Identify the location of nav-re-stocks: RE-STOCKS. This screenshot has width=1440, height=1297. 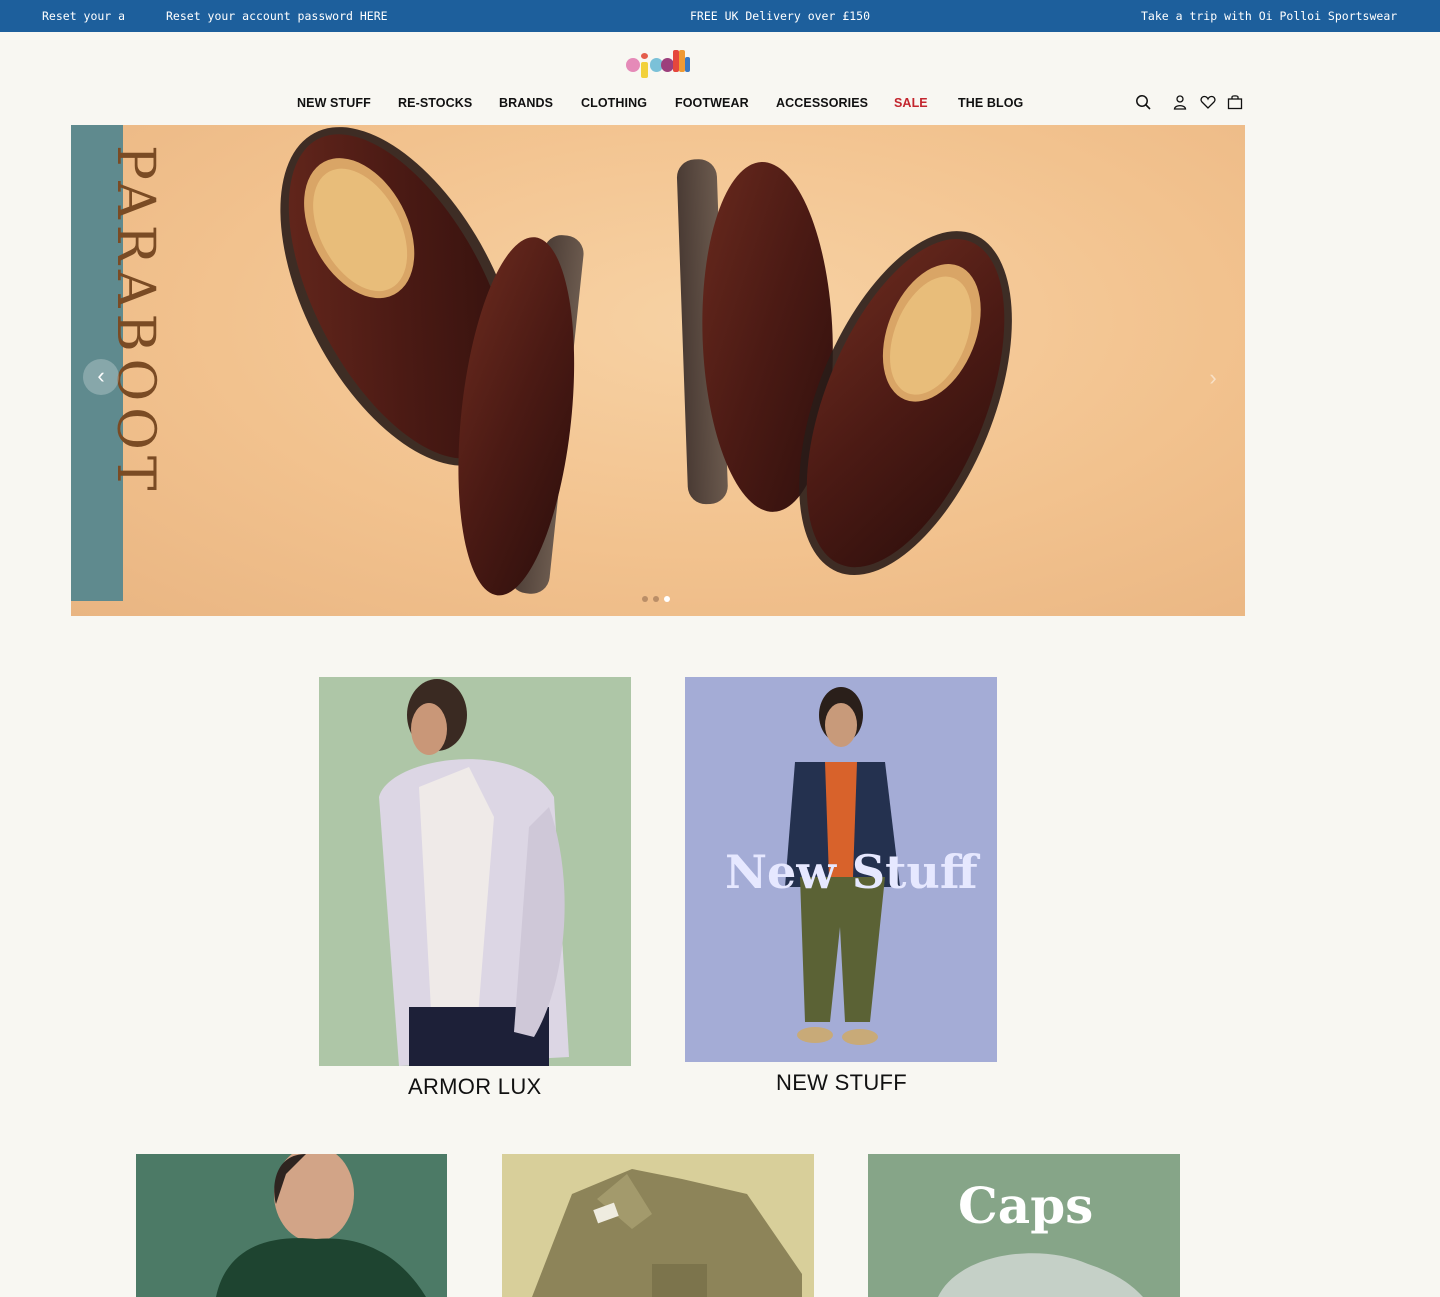
(435, 103).